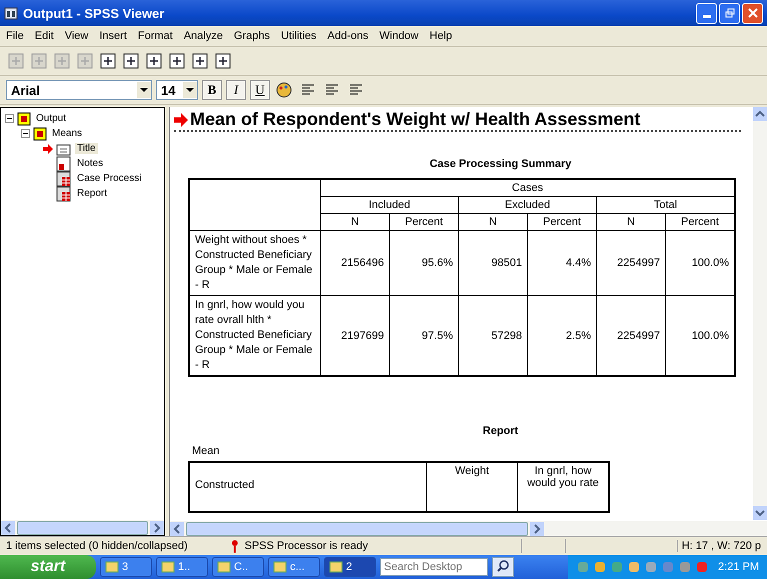 This screenshot has width=767, height=579. I want to click on taskbar-button: 2, so click(350, 567).